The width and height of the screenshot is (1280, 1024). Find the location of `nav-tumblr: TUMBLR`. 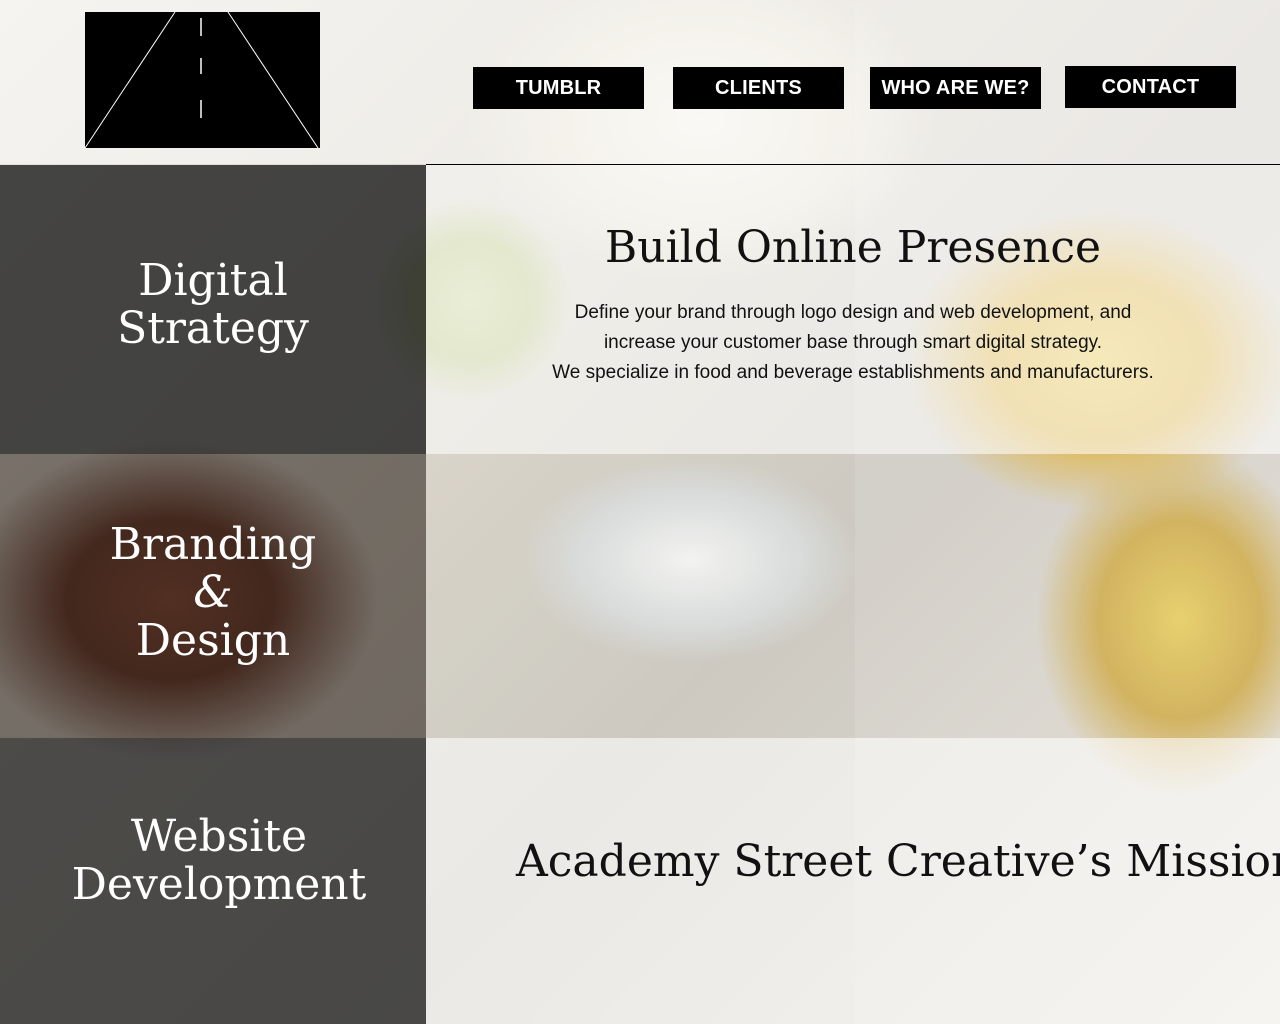

nav-tumblr: TUMBLR is located at coordinates (558, 88).